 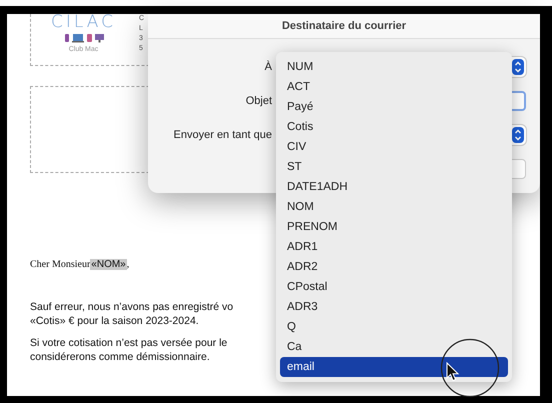 I want to click on menu-item: CPostal, so click(x=394, y=287).